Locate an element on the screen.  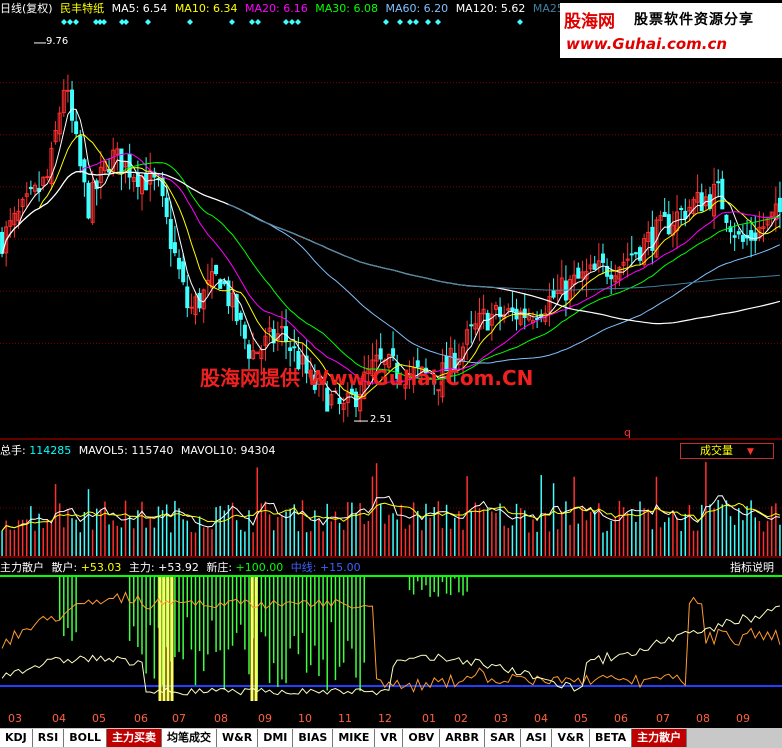
tab-item: 均笔成交 is located at coordinates (190, 738).